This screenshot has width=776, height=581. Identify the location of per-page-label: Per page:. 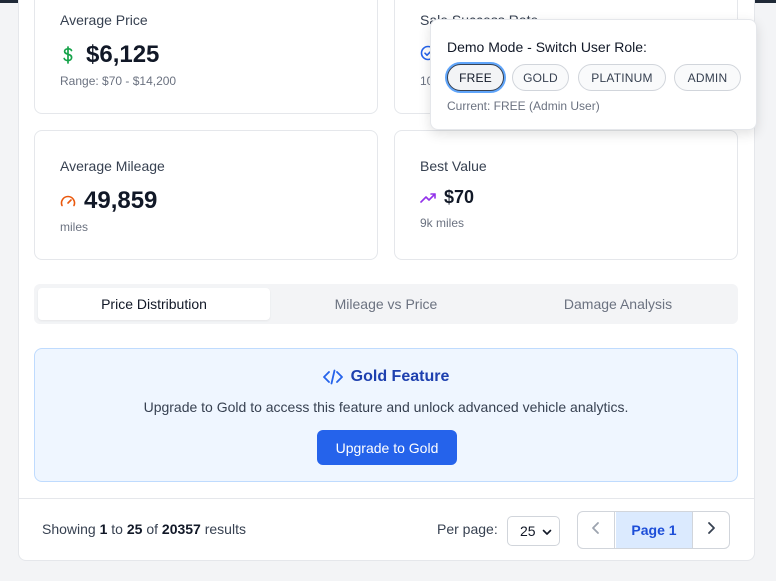
(467, 529).